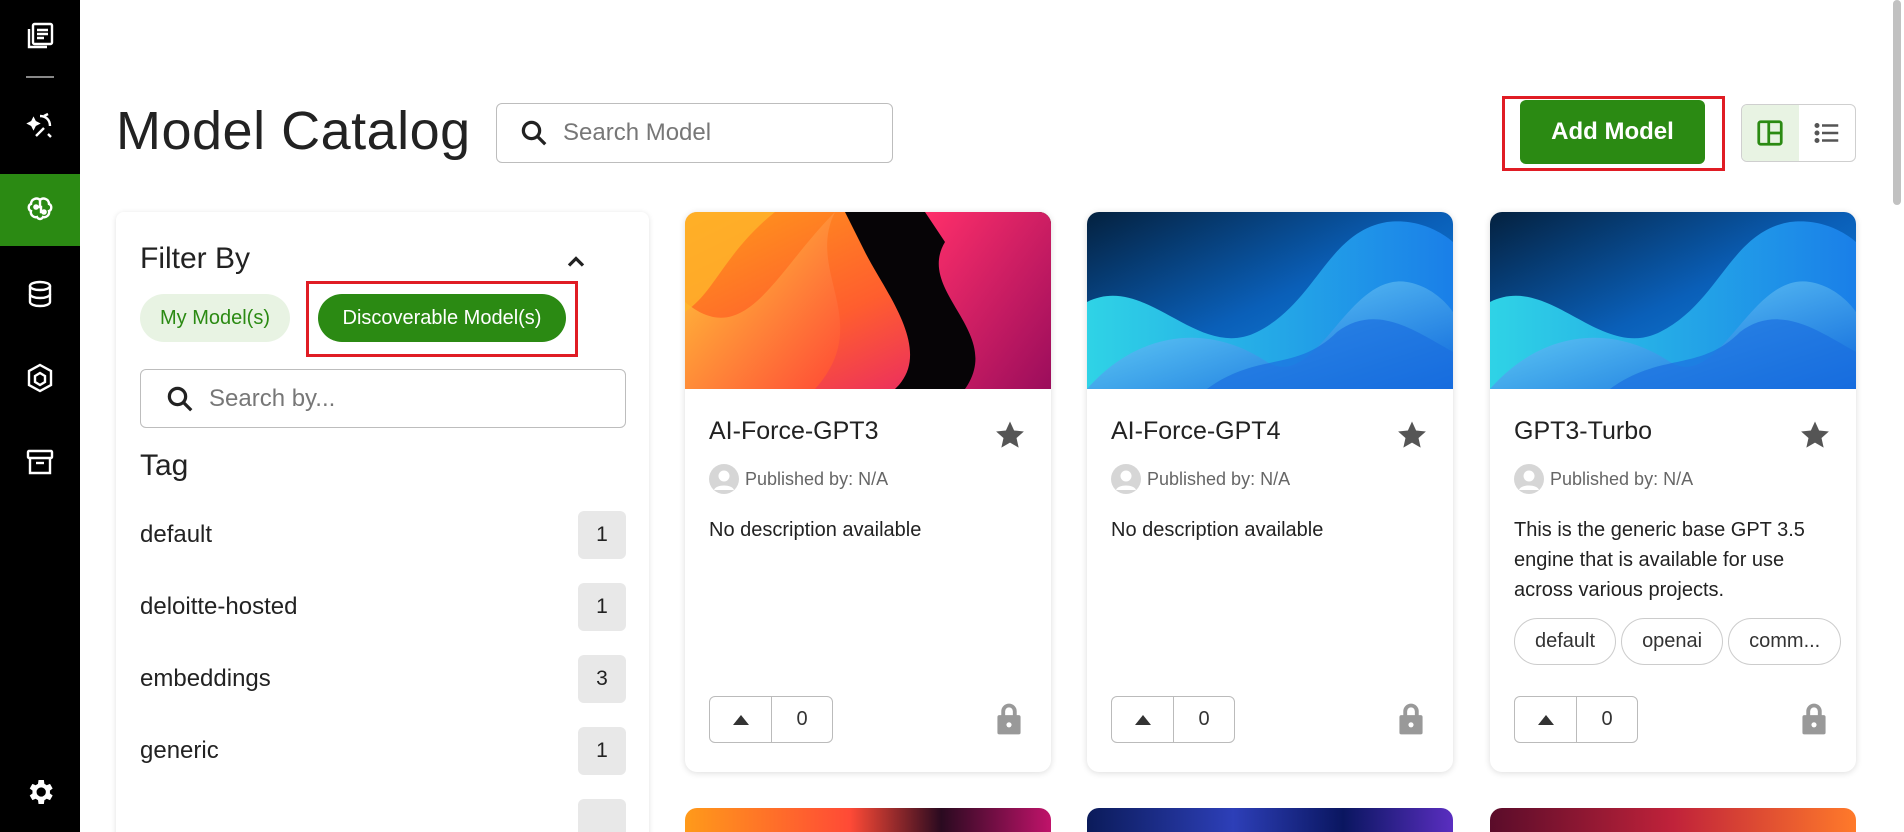 This screenshot has height=832, width=1904. I want to click on tag-item: embeddings 3, so click(383, 679).